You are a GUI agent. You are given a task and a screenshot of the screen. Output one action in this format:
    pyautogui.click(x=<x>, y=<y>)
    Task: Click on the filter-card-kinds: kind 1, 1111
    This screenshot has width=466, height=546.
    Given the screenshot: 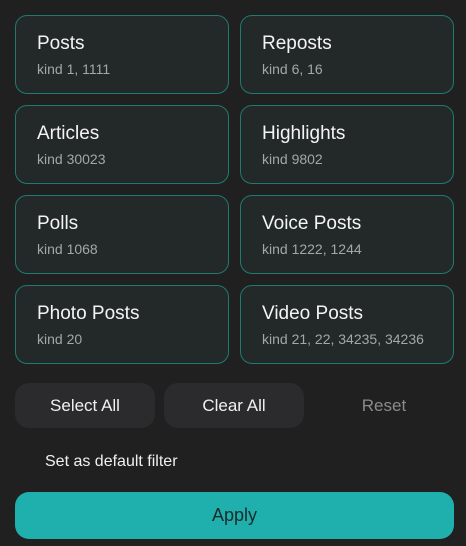 What is the action you would take?
    pyautogui.click(x=74, y=69)
    